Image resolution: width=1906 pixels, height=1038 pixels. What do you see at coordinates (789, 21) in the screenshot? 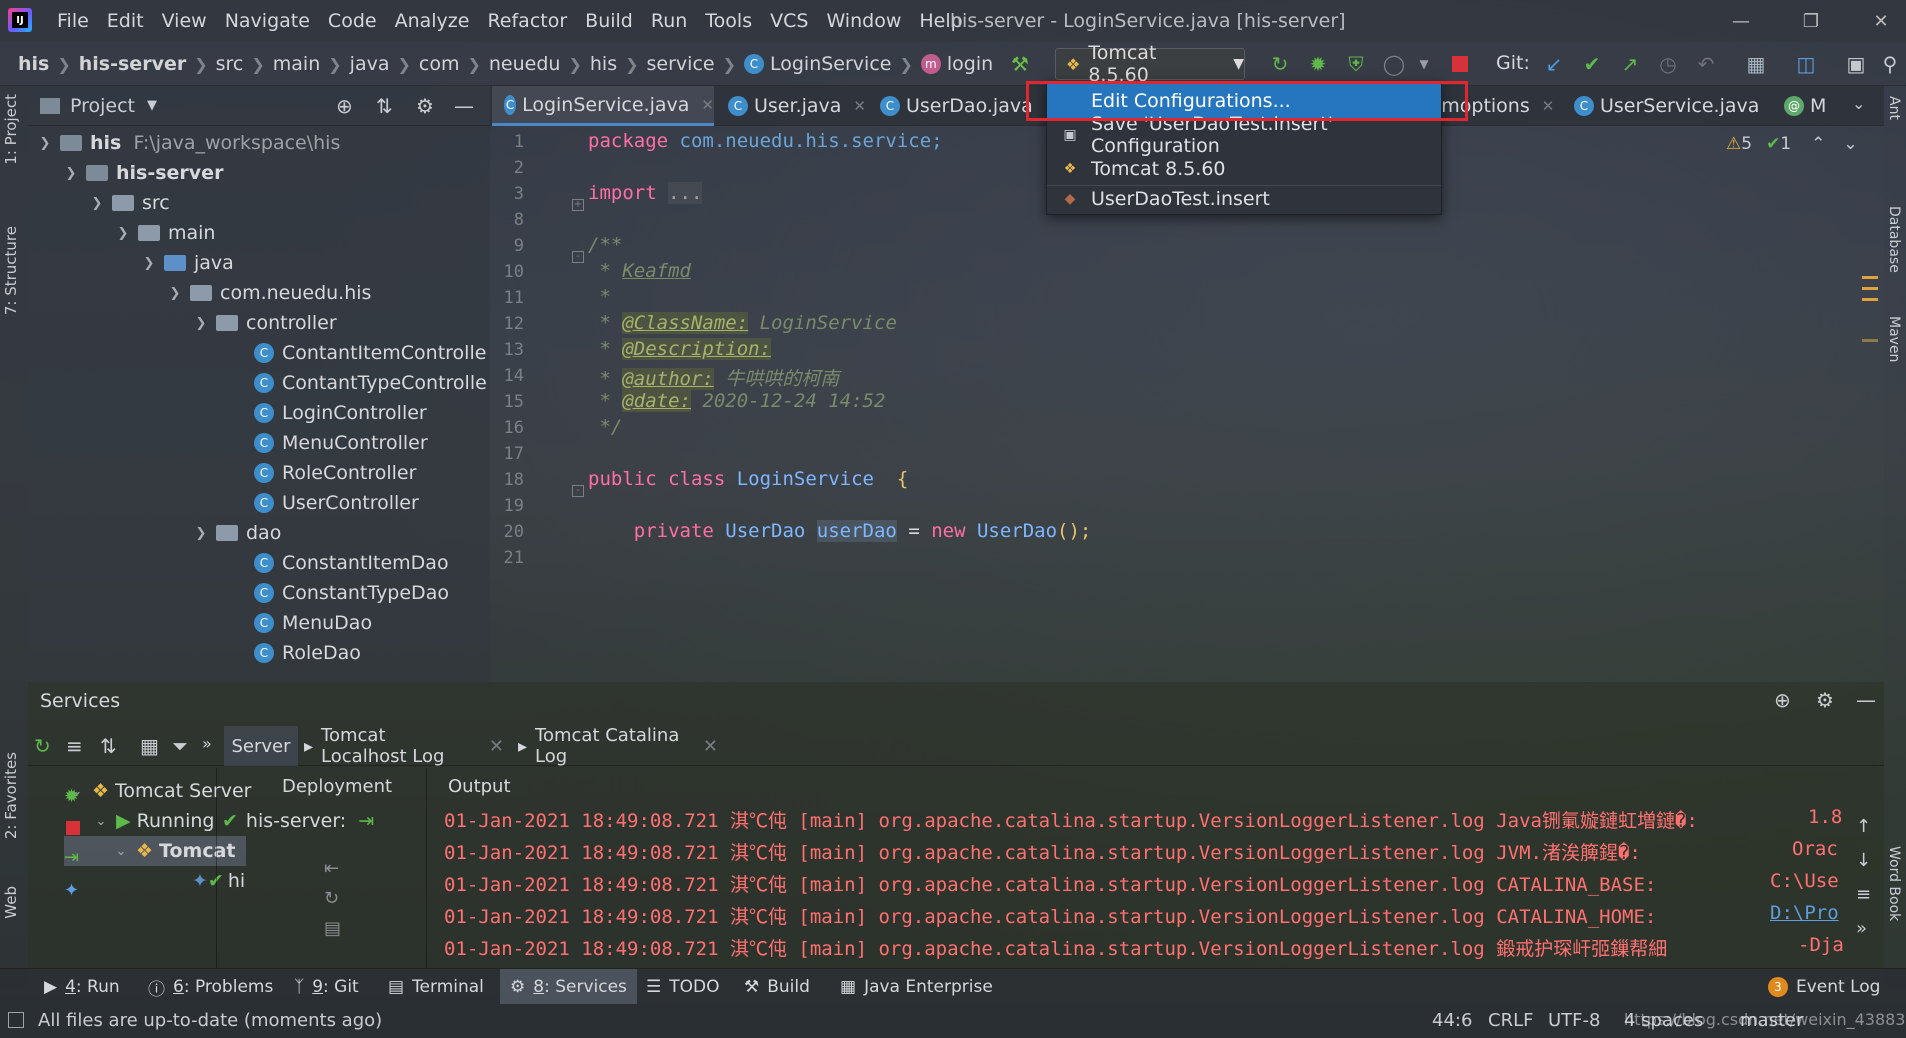
I see `menu-vcs: VCS` at bounding box center [789, 21].